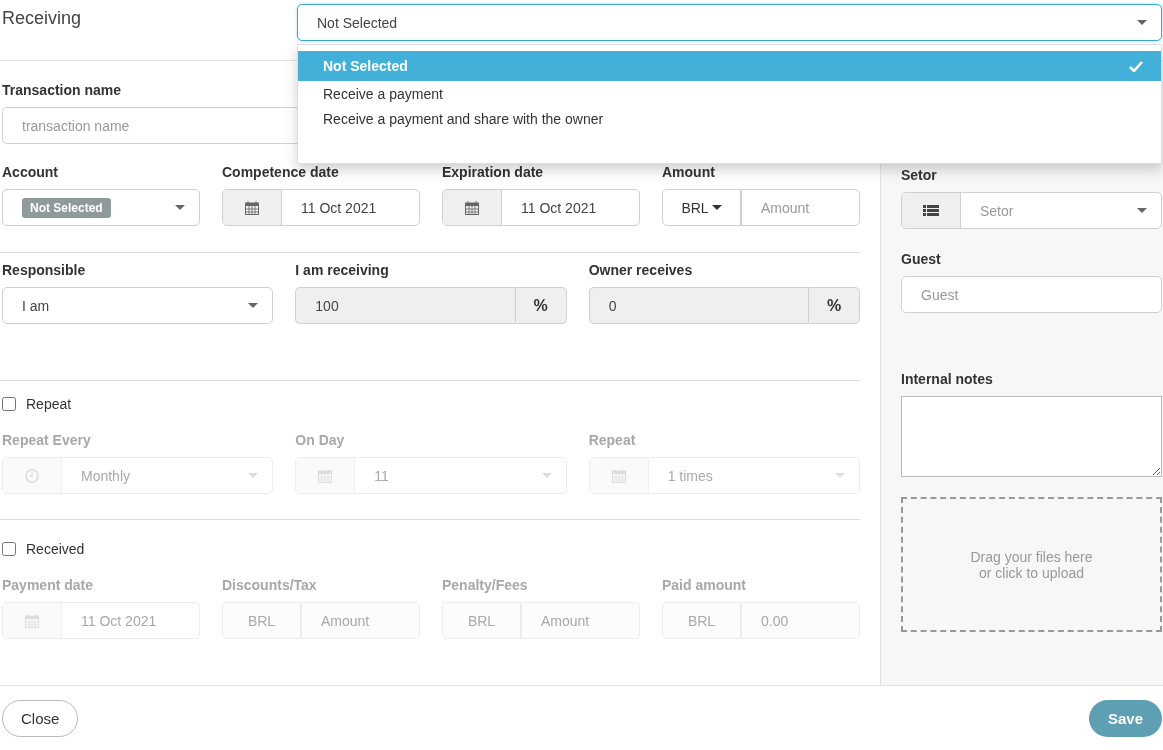  I want to click on field-label: I am receiving, so click(342, 270).